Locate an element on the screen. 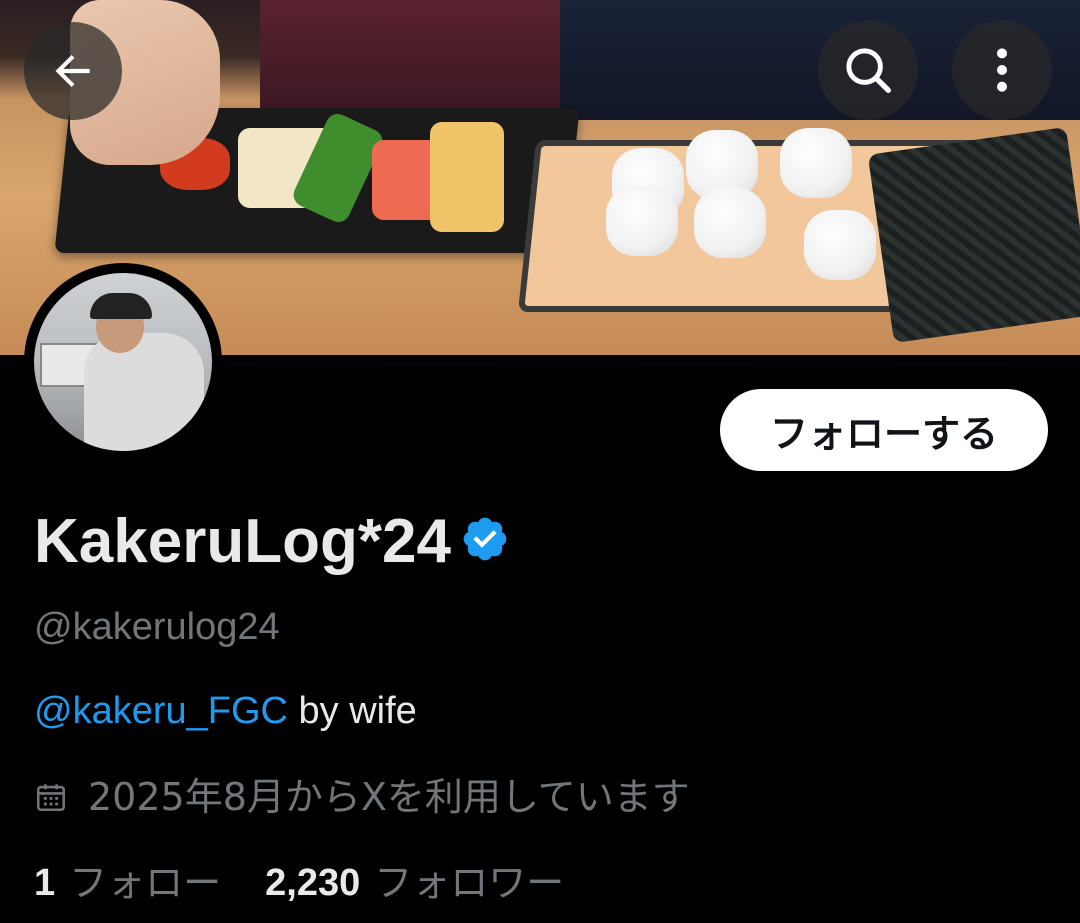 The image size is (1080, 923). avatar-person is located at coordinates (144, 392).